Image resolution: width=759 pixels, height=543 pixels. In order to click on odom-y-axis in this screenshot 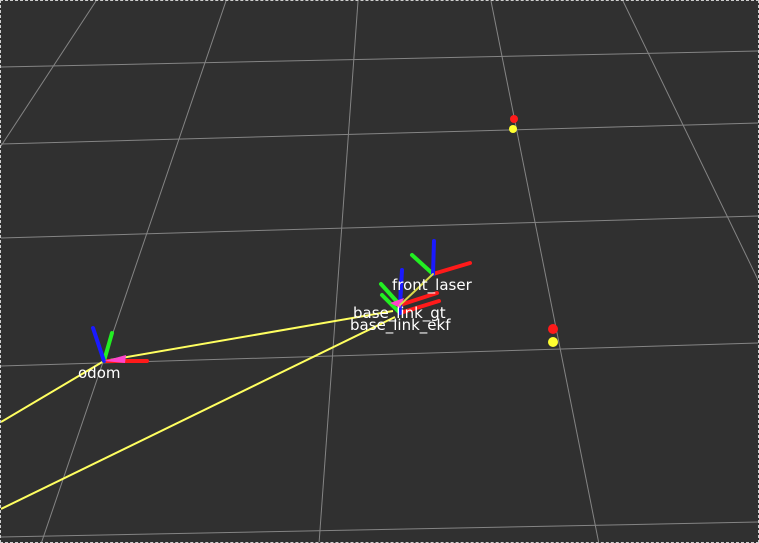, I will do `click(108, 347)`.